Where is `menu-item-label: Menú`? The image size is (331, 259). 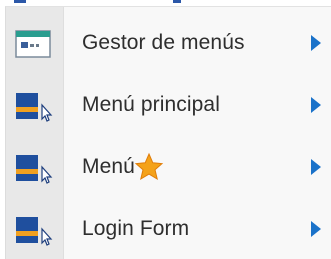 menu-item-label: Menú is located at coordinates (108, 166).